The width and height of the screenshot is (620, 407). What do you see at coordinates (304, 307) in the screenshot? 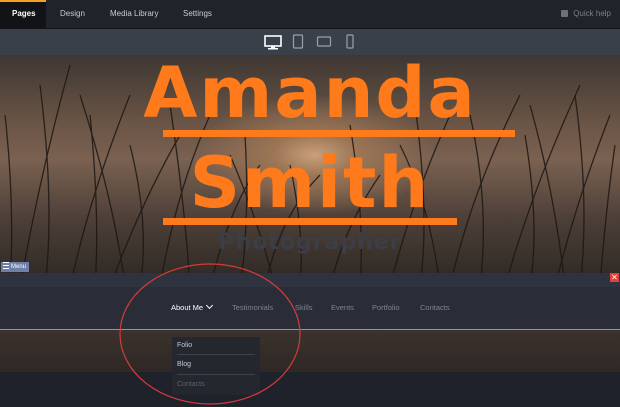
I see `menu-item-skills: Skills` at bounding box center [304, 307].